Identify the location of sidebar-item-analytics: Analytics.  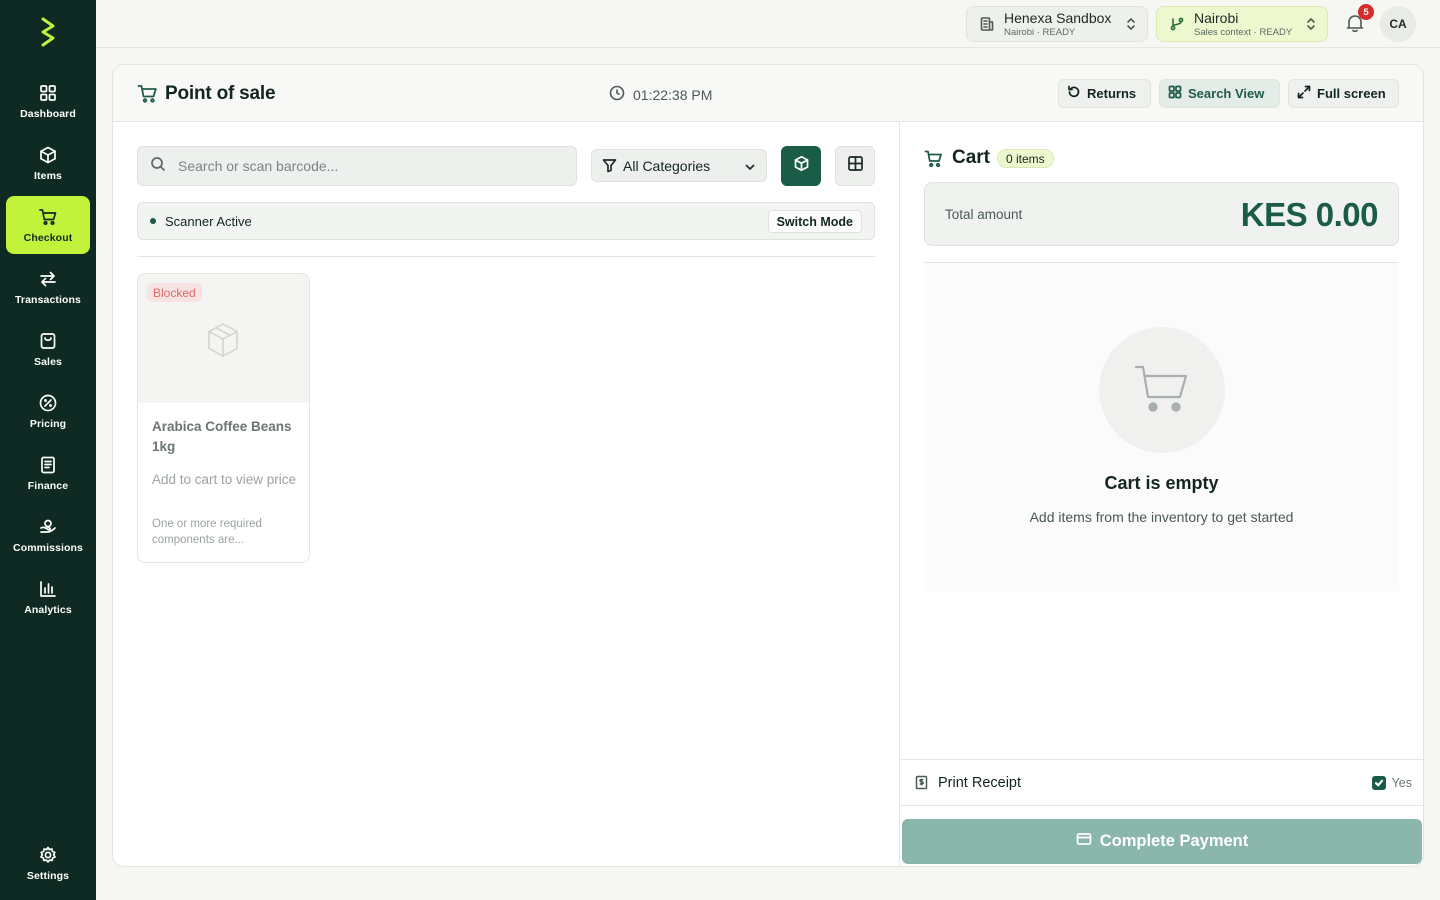
(48, 597).